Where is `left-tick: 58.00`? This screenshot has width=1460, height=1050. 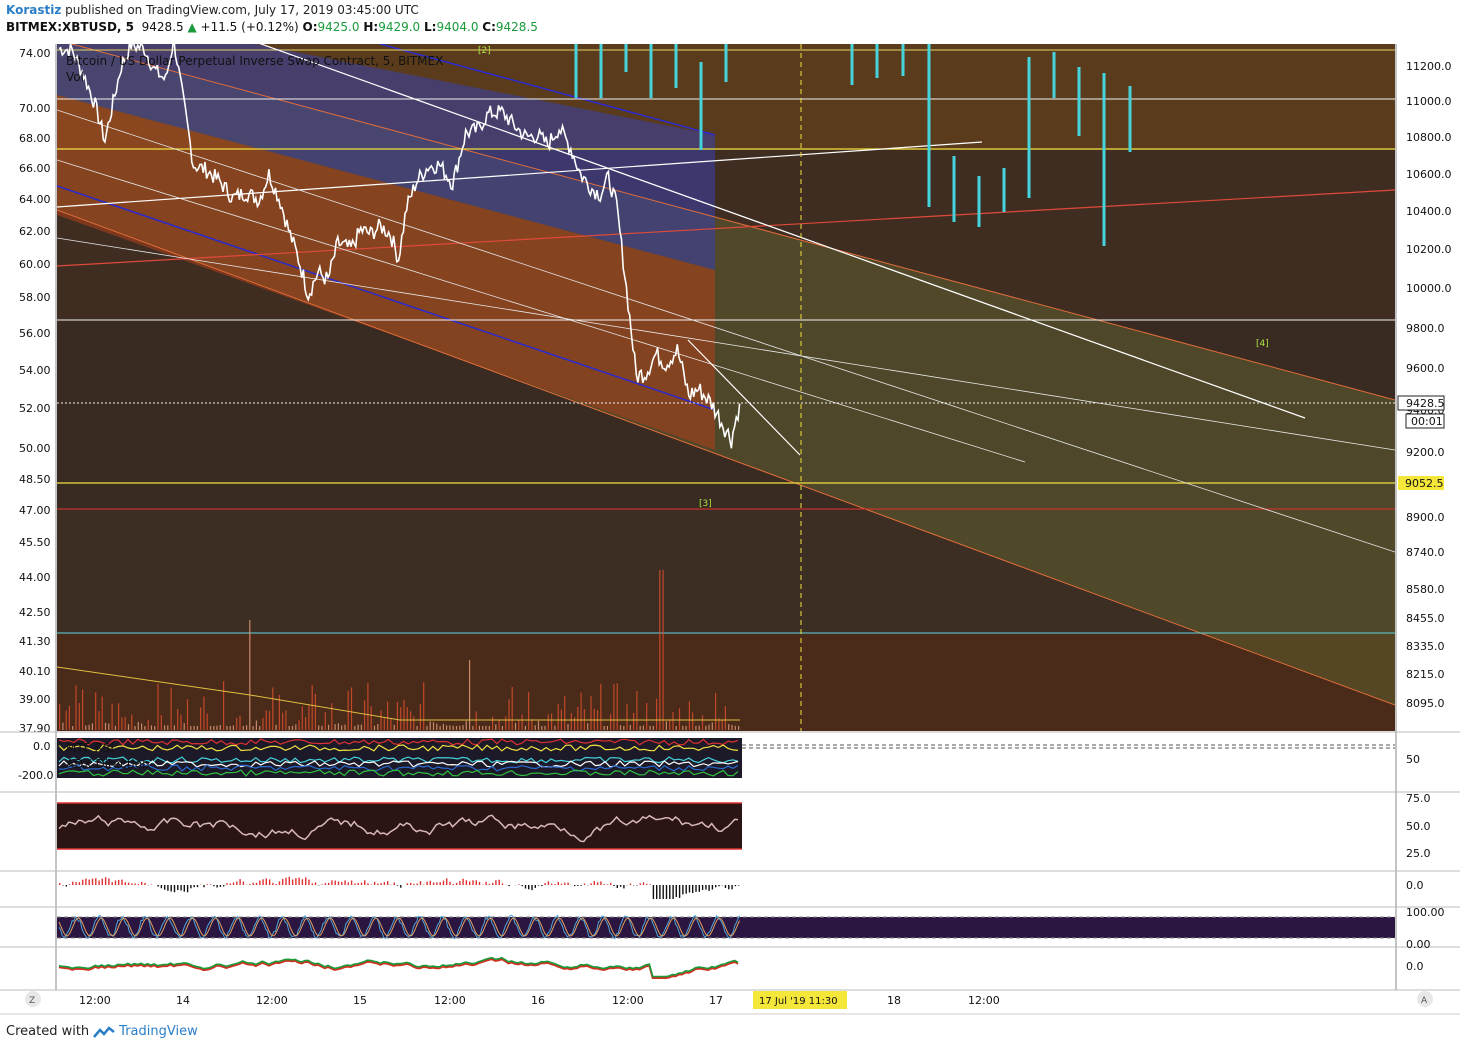
left-tick: 58.00 is located at coordinates (35, 297).